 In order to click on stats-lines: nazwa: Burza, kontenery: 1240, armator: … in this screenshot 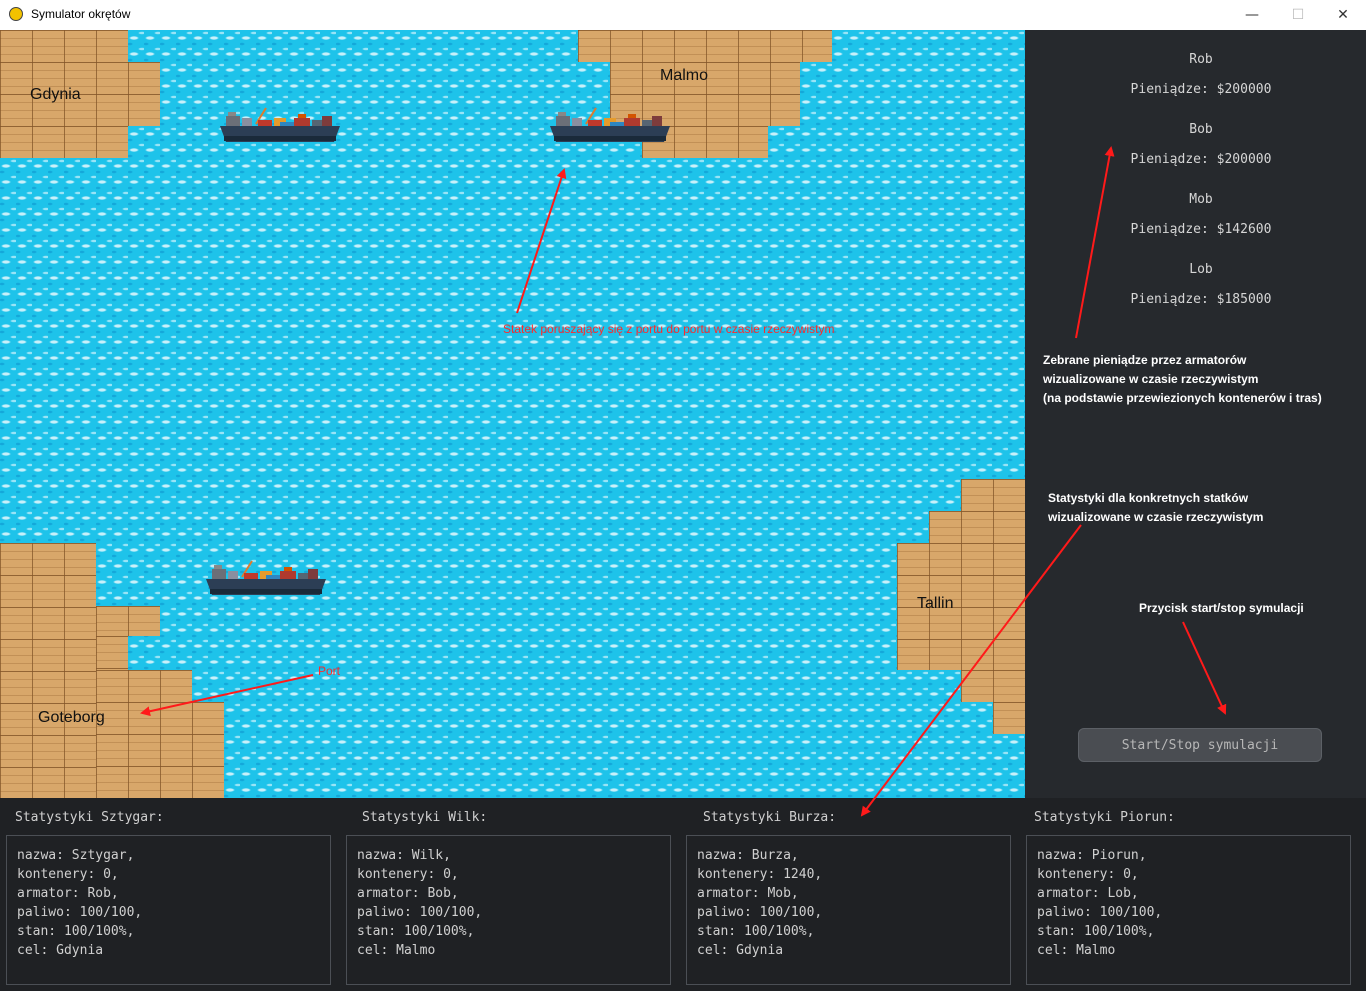, I will do `click(759, 903)`.